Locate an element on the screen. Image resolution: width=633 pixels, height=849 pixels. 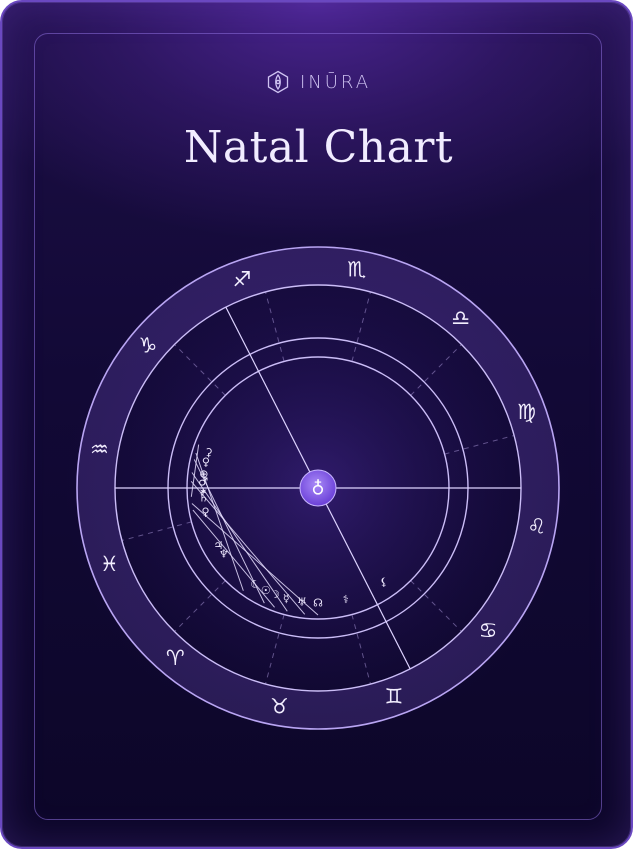
zodiac-sign-aries: ♈︎ is located at coordinates (175, 658).